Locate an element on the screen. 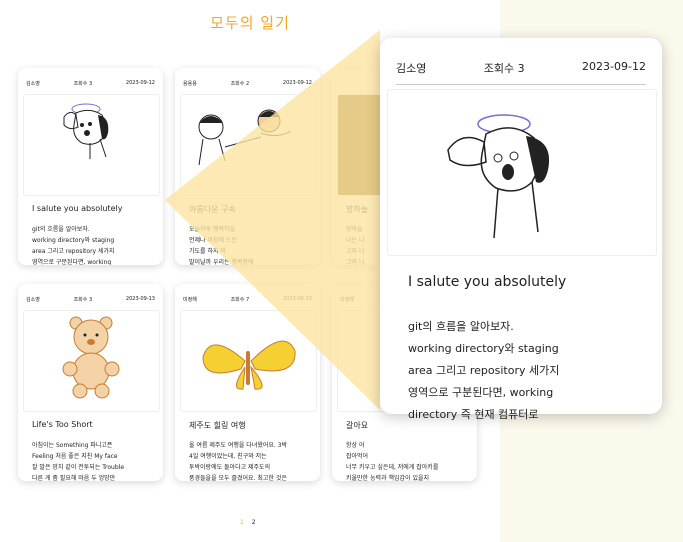  card-title: I salute you absolutely is located at coordinates (77, 208).